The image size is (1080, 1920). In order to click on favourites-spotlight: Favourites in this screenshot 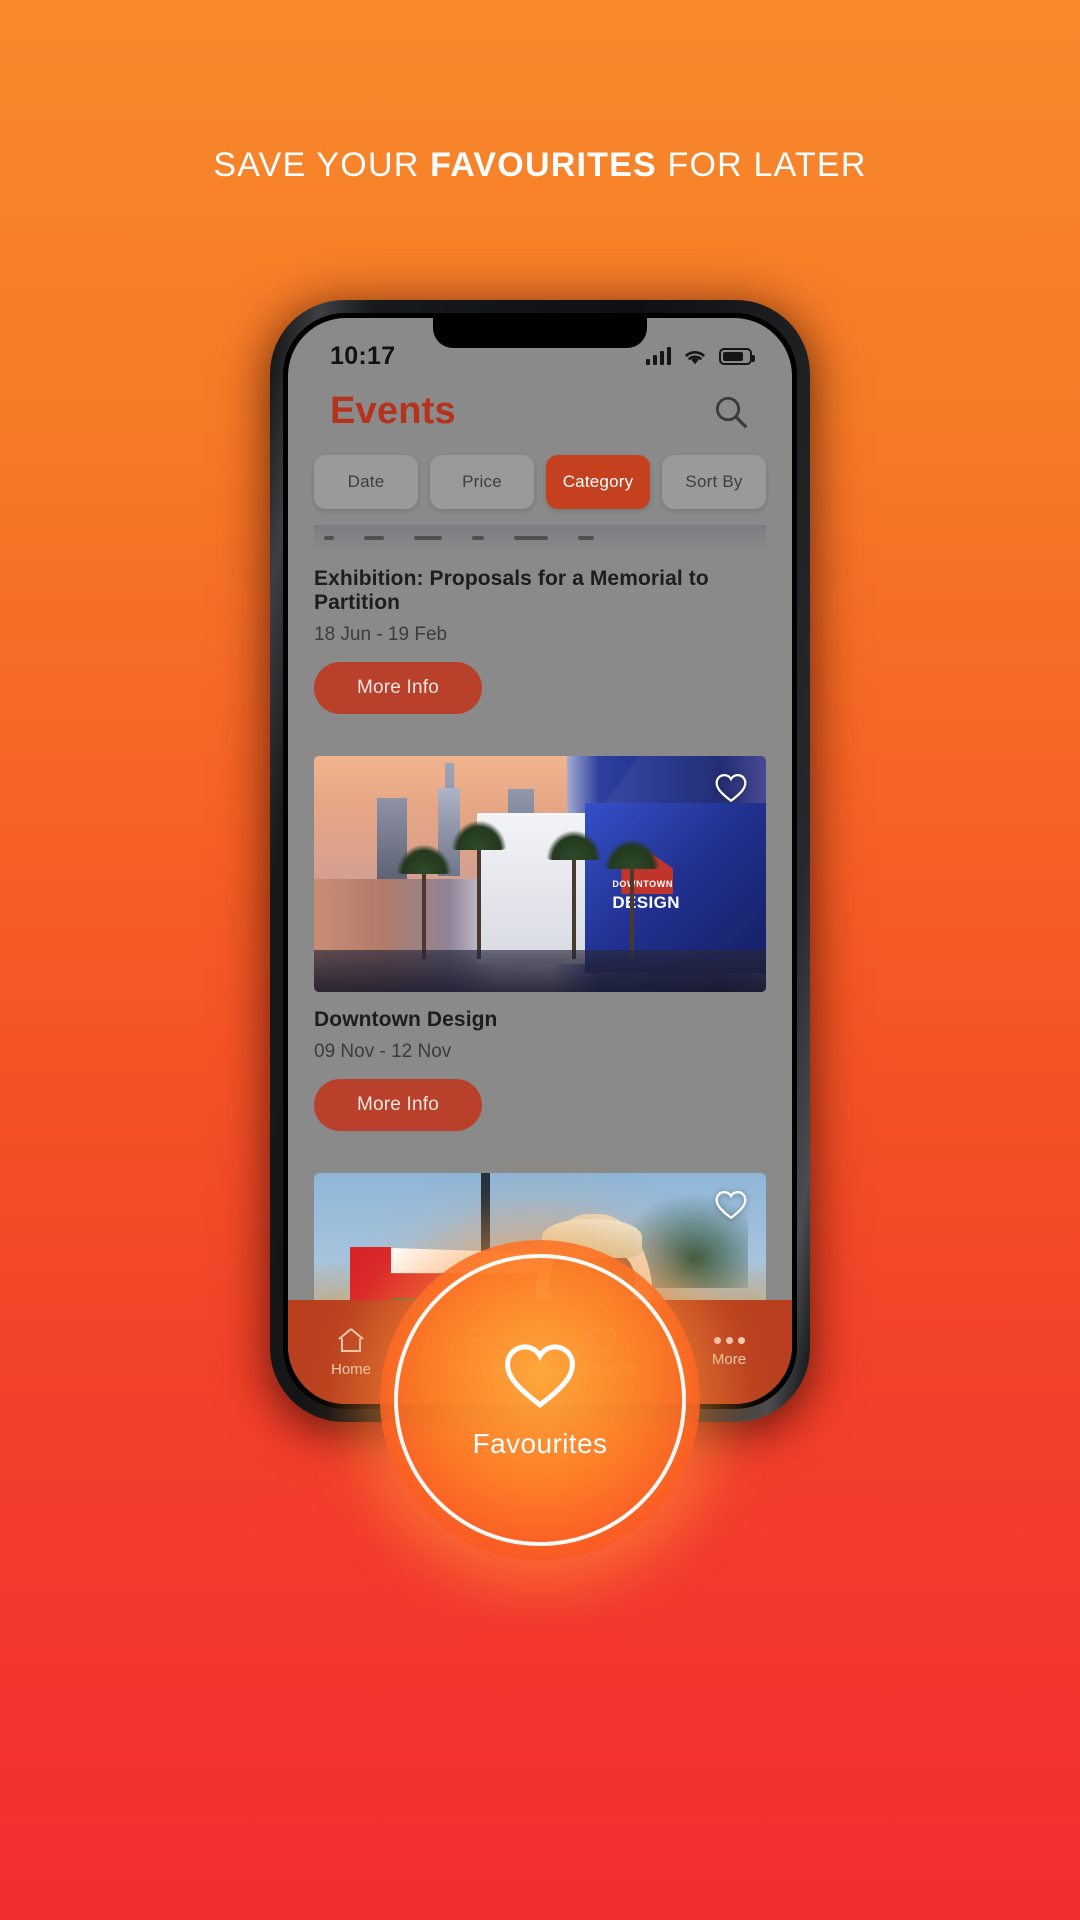, I will do `click(540, 1400)`.